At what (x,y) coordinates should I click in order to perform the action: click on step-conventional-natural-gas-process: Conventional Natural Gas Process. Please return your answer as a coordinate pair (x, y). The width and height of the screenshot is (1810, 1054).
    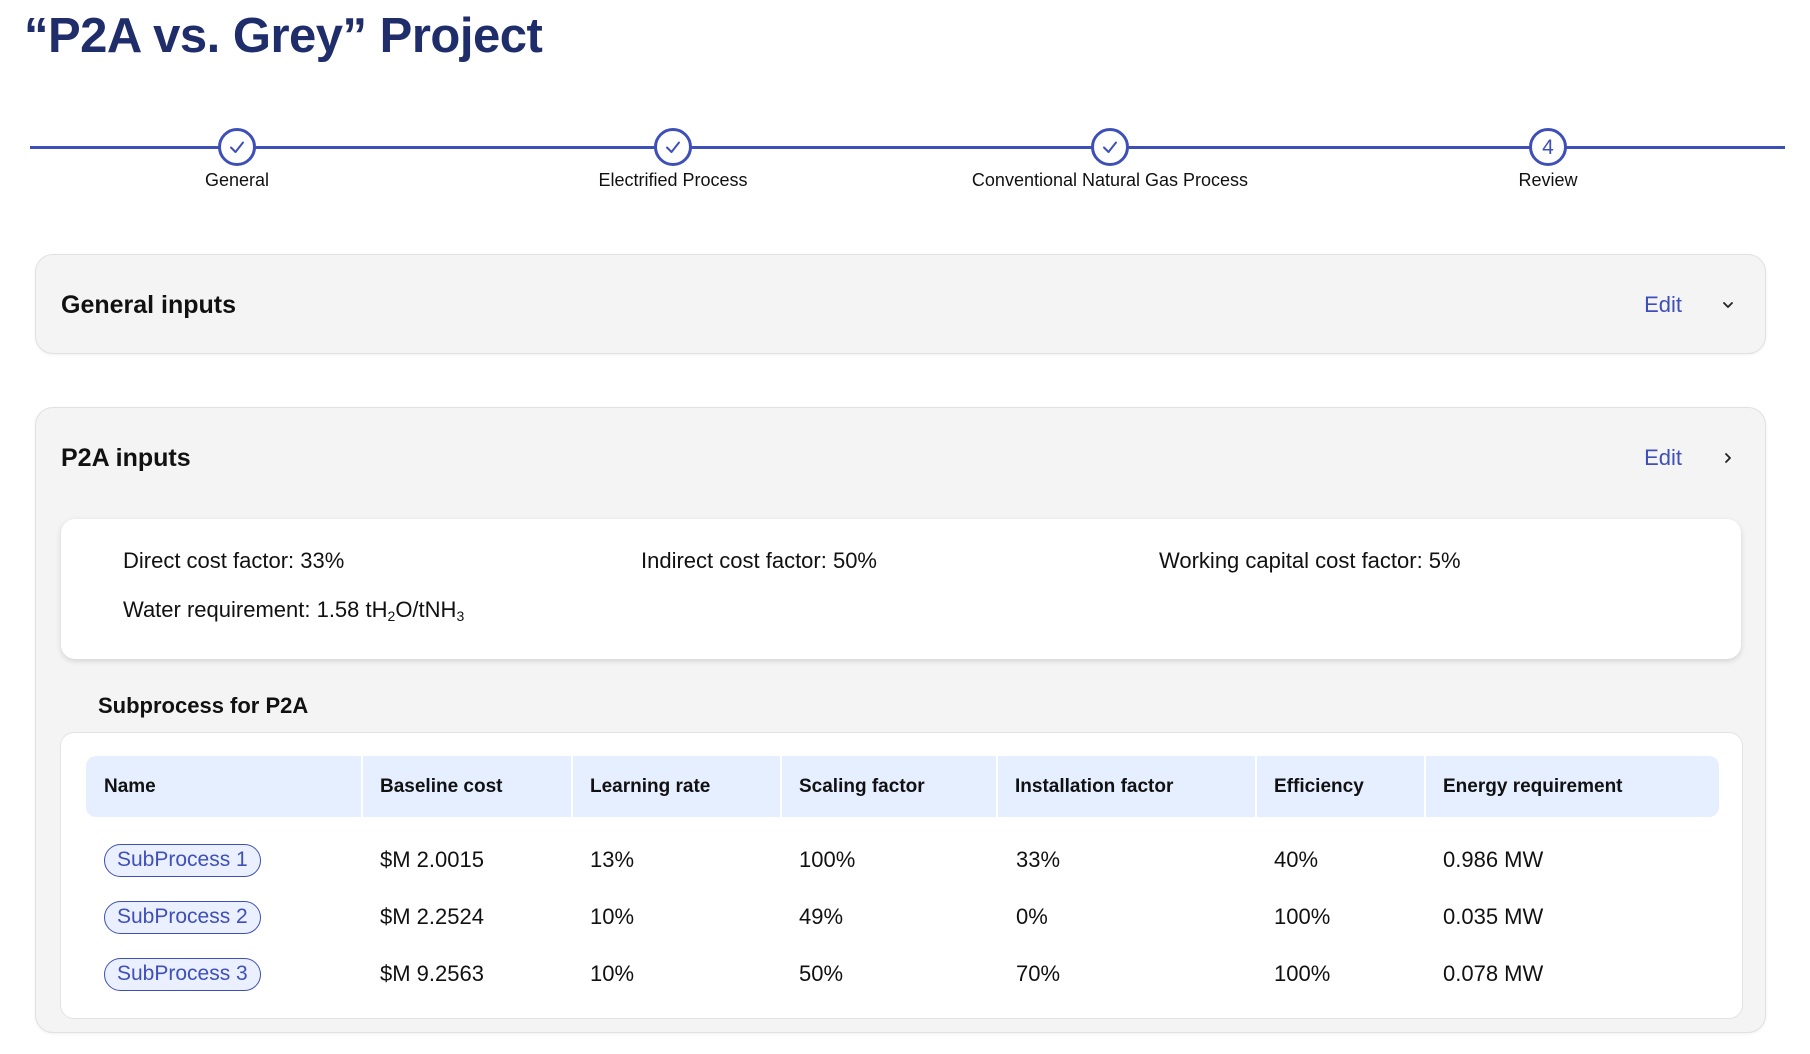
    Looking at the image, I should click on (1110, 159).